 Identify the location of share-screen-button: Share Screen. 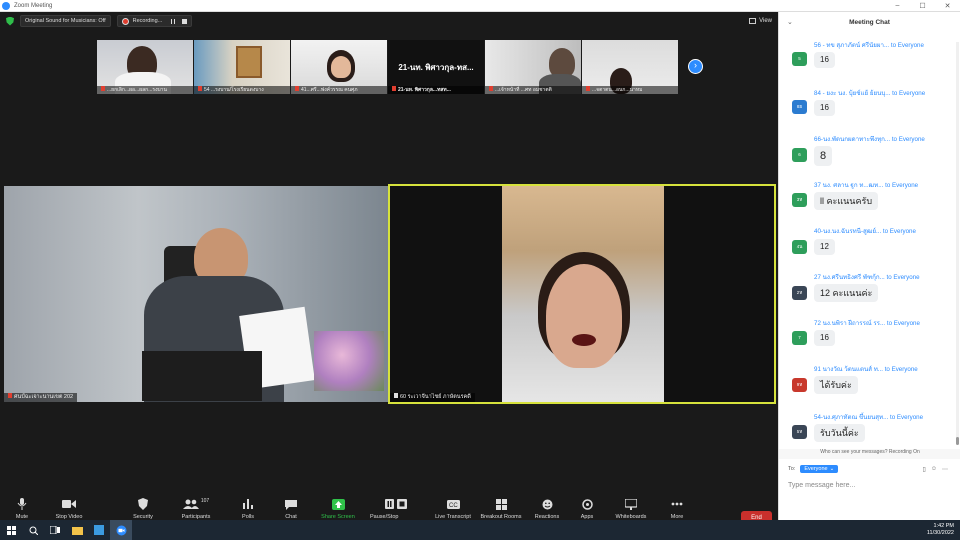
(338, 508).